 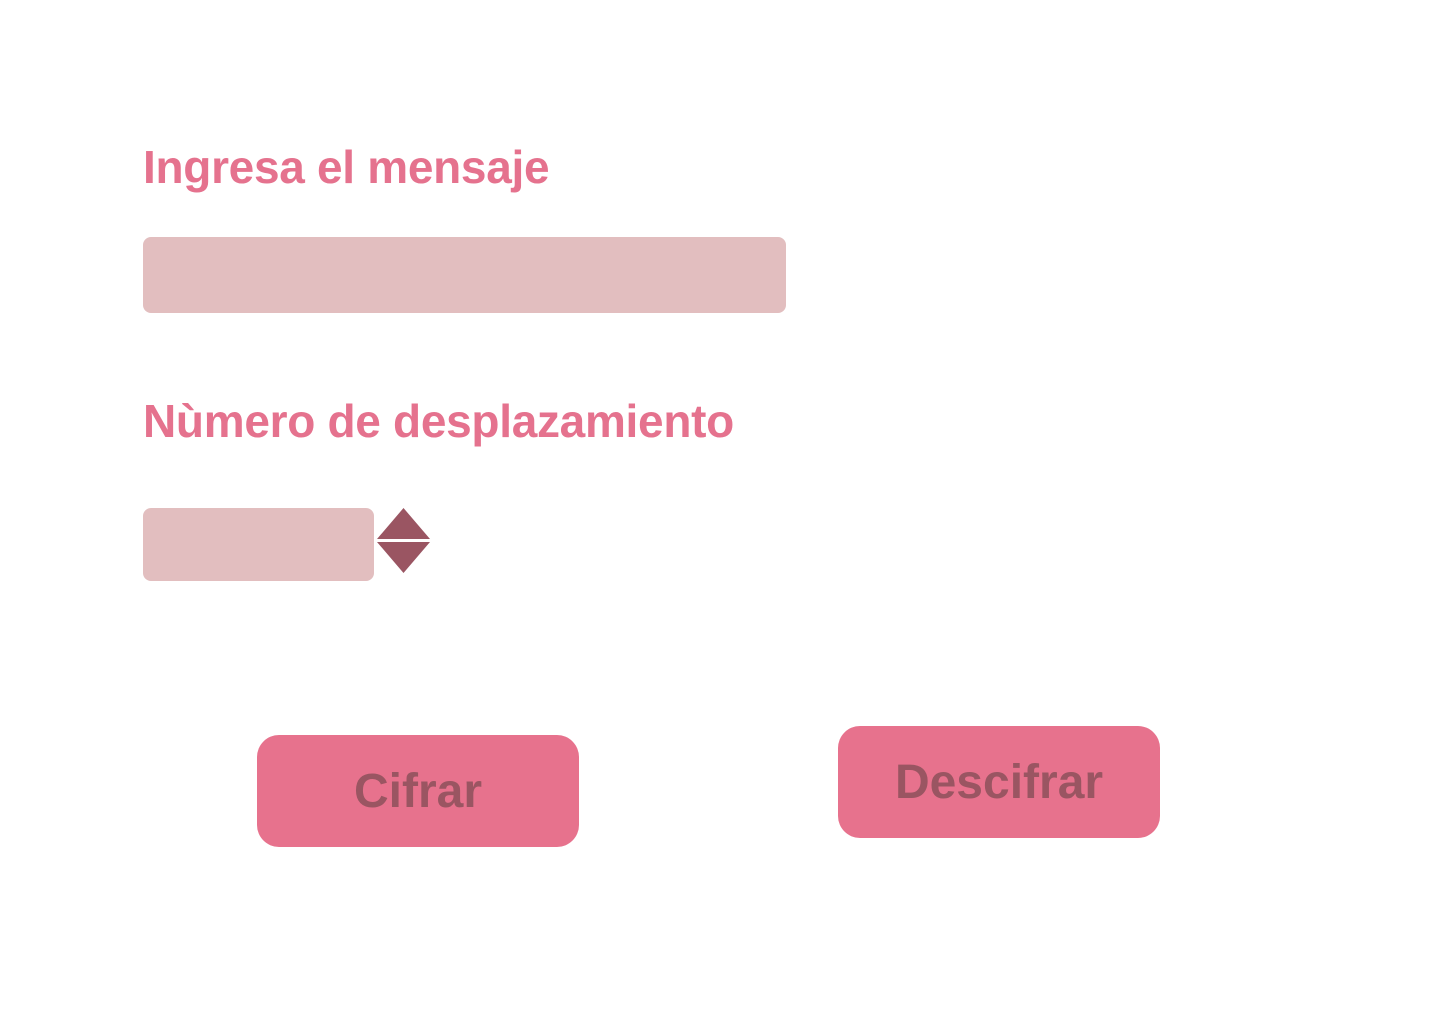 I want to click on decrypt-button: Descifrar, so click(x=999, y=782).